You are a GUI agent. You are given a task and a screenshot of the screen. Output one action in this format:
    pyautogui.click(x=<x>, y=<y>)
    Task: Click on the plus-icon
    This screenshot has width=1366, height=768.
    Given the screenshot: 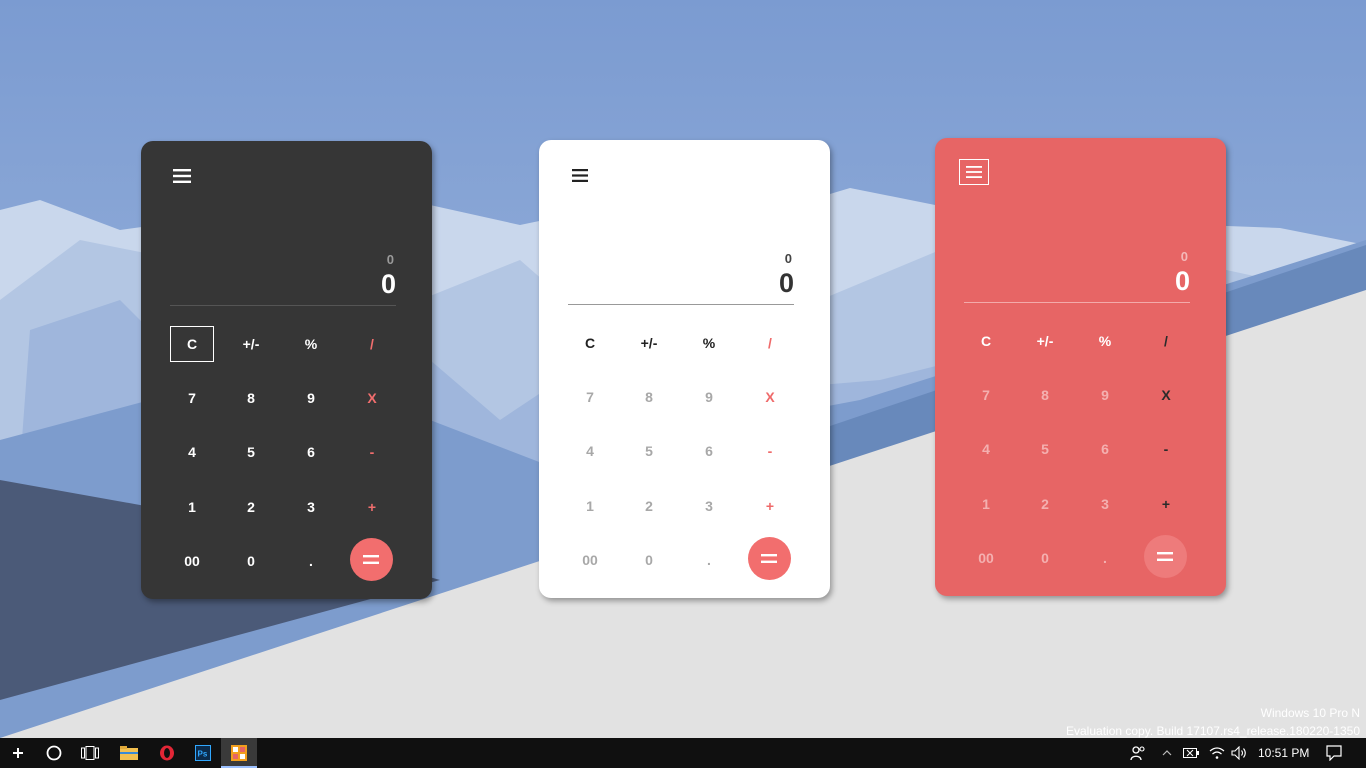 What is the action you would take?
    pyautogui.click(x=18, y=753)
    